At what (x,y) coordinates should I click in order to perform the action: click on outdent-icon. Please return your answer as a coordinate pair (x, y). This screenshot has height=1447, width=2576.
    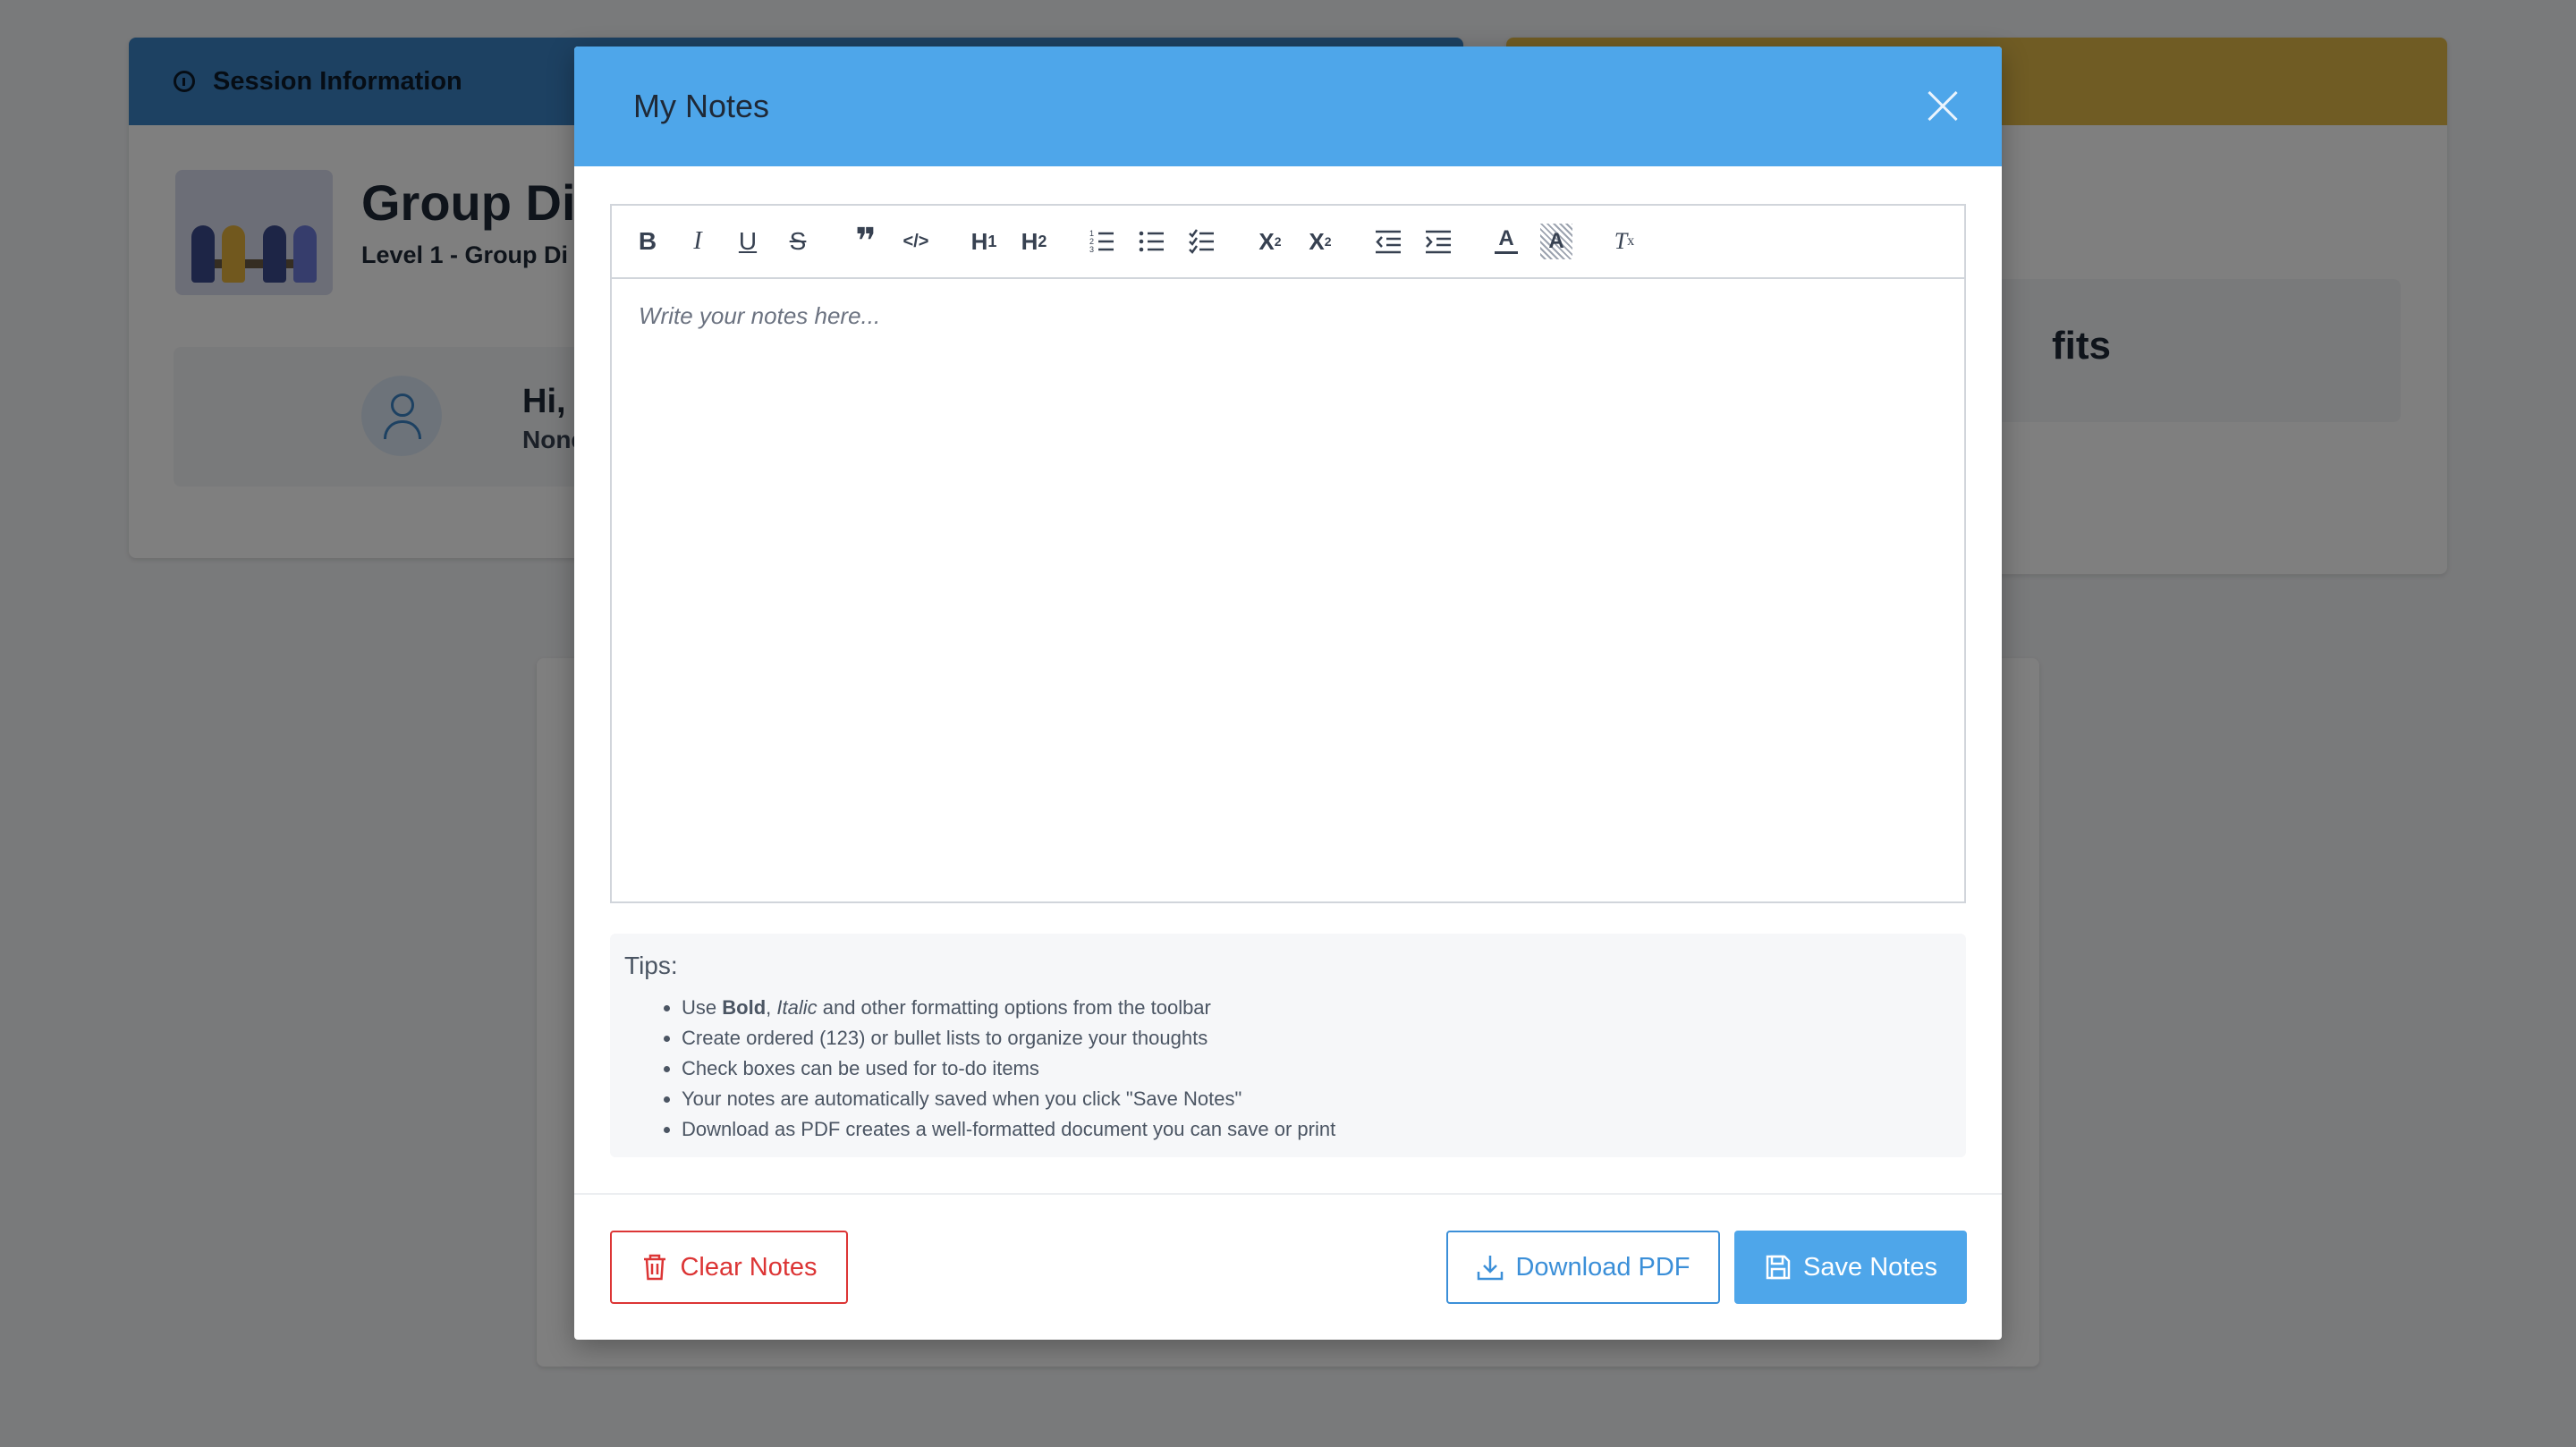
    Looking at the image, I should click on (1388, 242).